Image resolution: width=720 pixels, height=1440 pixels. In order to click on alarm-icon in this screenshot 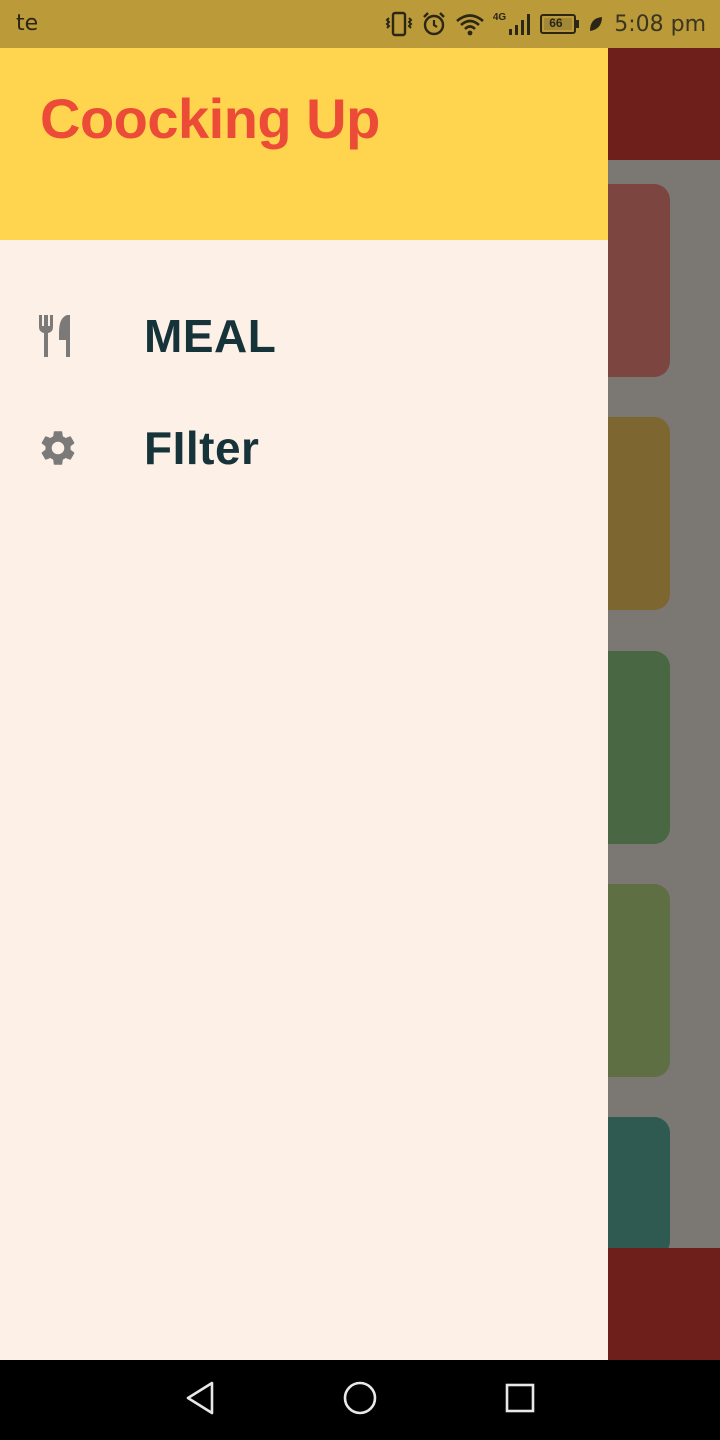, I will do `click(434, 24)`.